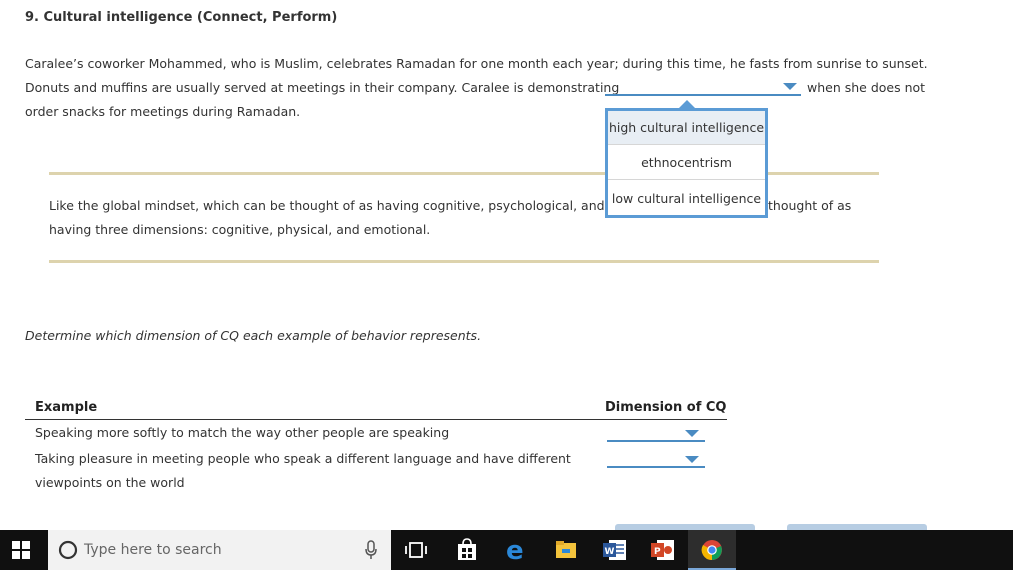 The height and width of the screenshot is (570, 1013). Describe the element at coordinates (686, 128) in the screenshot. I see `option-high-cultural-intelligence: high cultural intelligence` at that location.